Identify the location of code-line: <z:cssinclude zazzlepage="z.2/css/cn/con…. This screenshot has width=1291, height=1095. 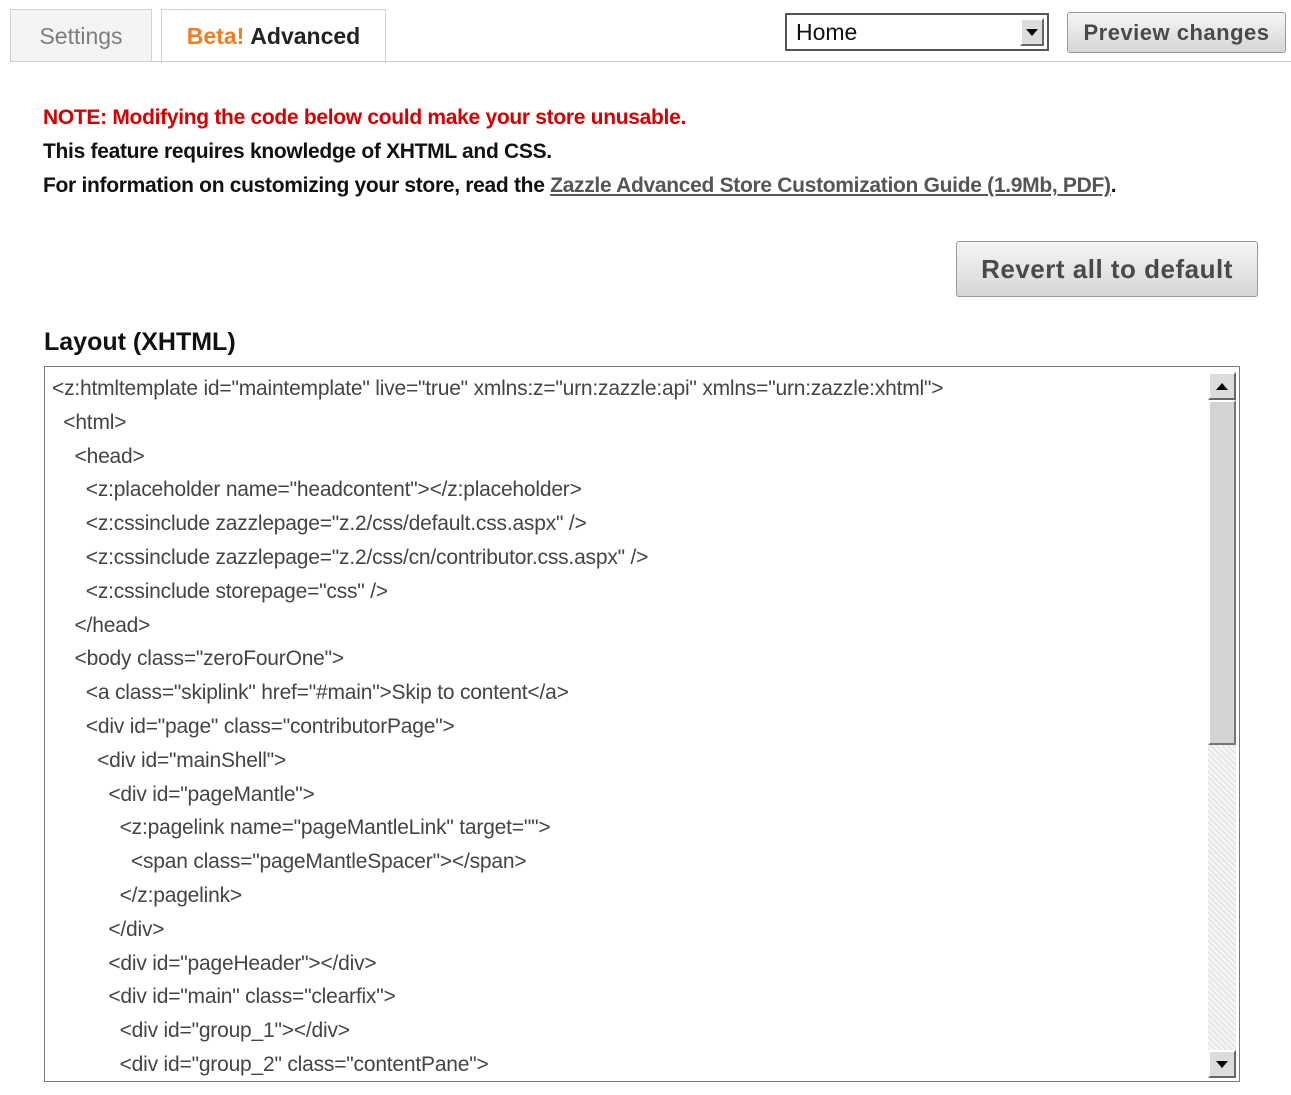
(350, 557).